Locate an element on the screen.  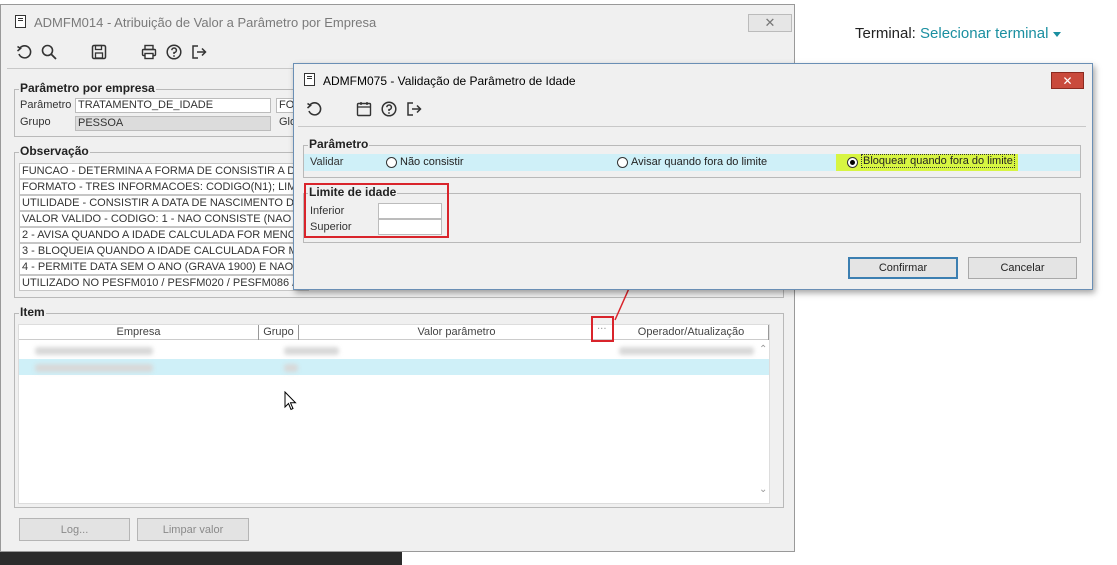
param-group-legend: Parâmetro por empresa is located at coordinates (87, 88).